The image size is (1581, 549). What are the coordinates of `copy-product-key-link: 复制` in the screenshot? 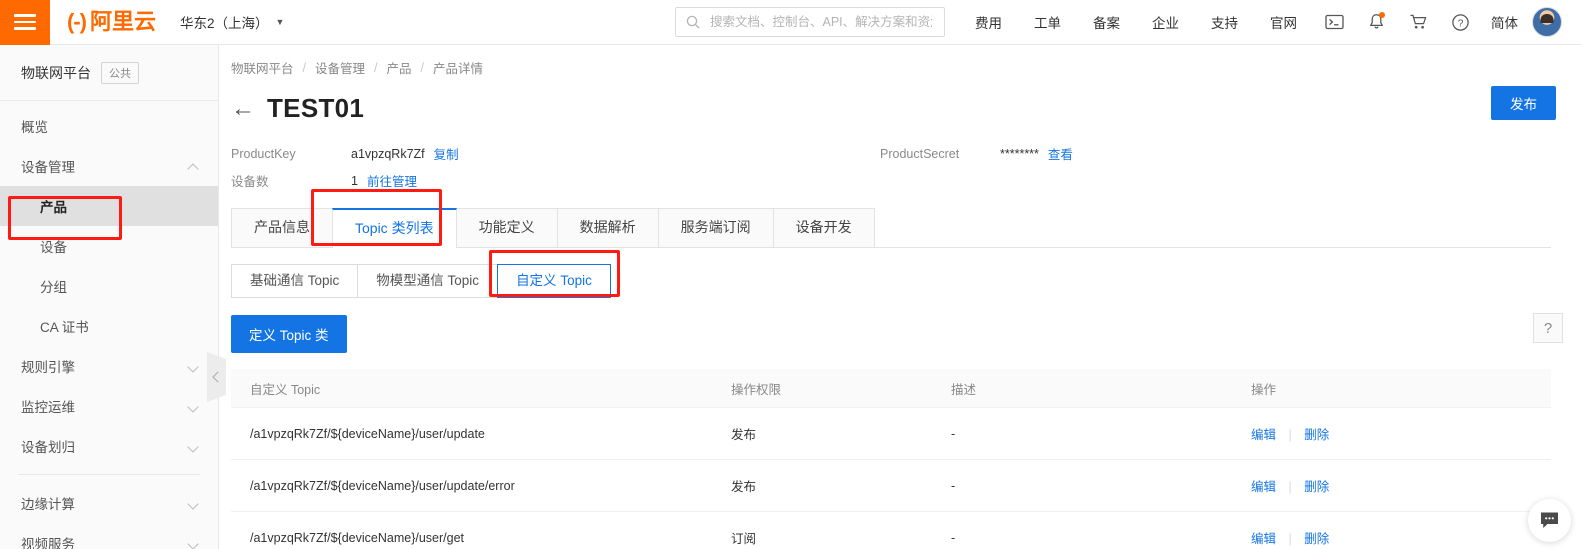 It's located at (446, 153).